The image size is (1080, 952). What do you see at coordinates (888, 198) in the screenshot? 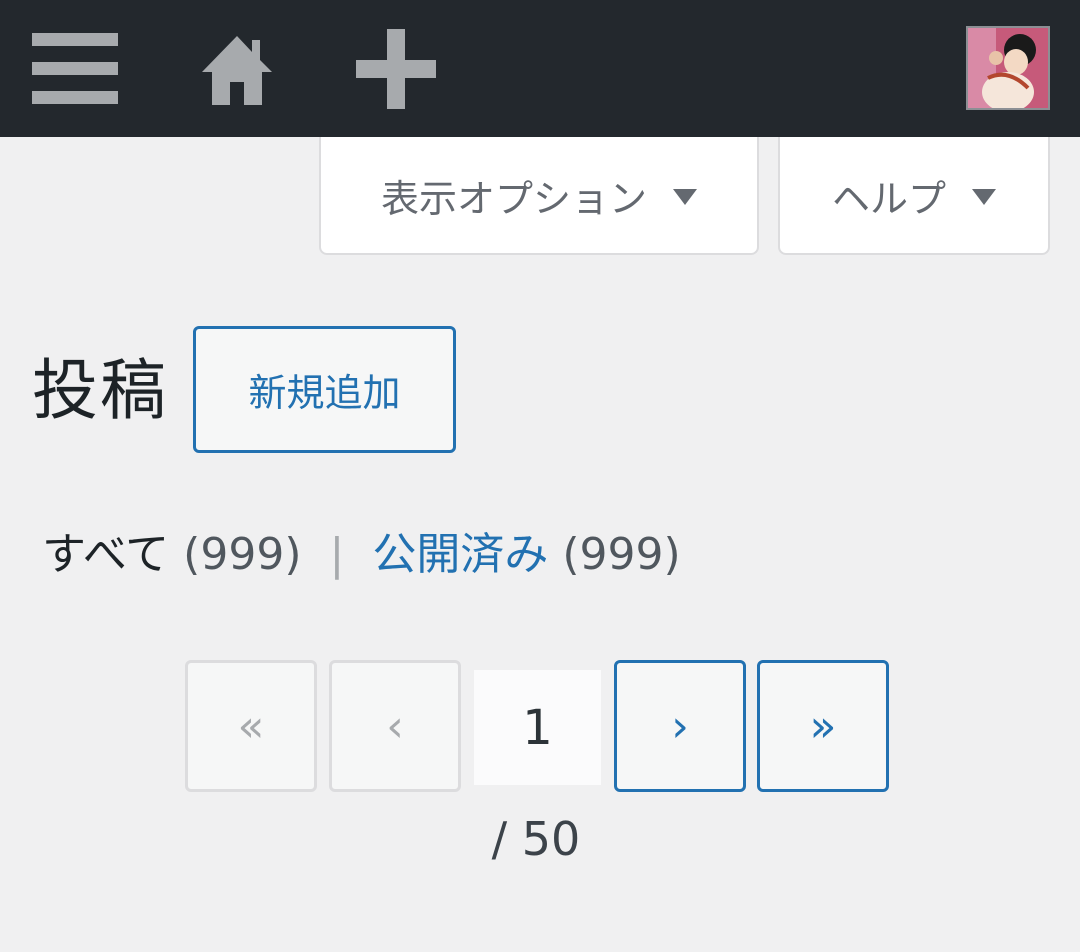
I see `help-label: ヘルプ` at bounding box center [888, 198].